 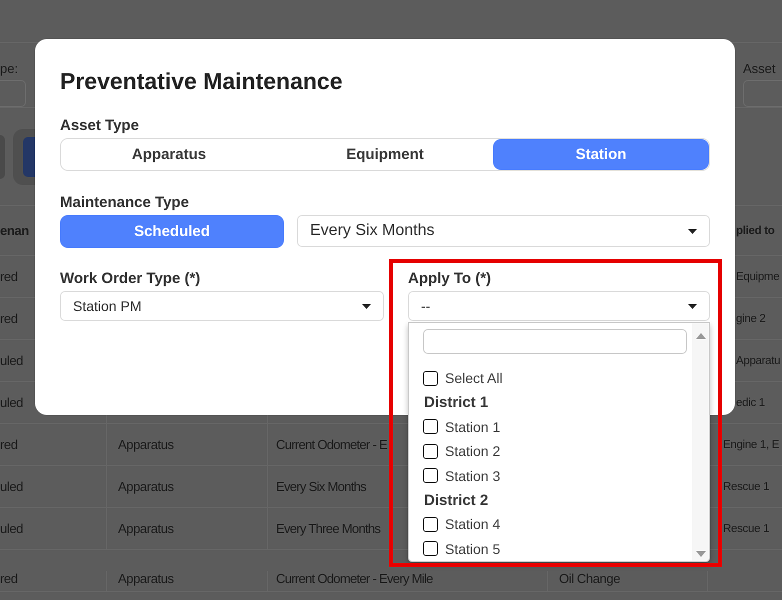 I want to click on filter-label: pe:, so click(x=10, y=68).